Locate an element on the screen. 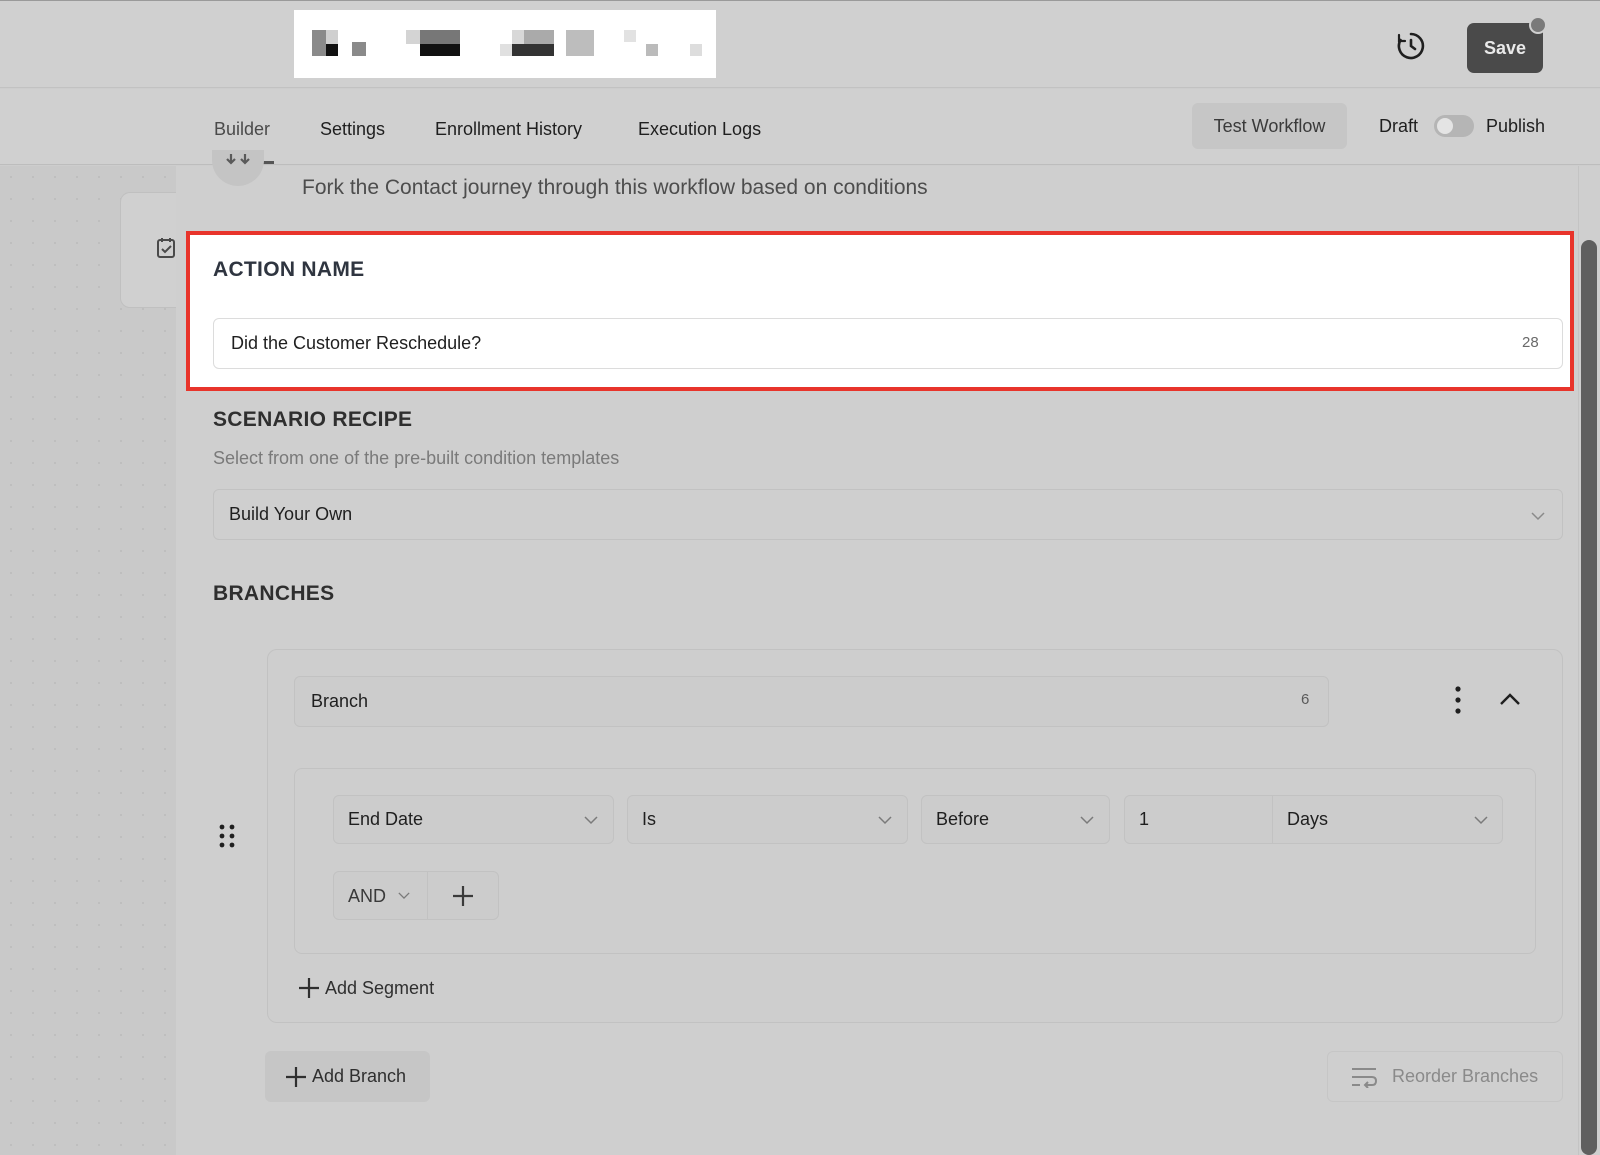 This screenshot has height=1155, width=1600. tab-settings: Settings is located at coordinates (352, 129).